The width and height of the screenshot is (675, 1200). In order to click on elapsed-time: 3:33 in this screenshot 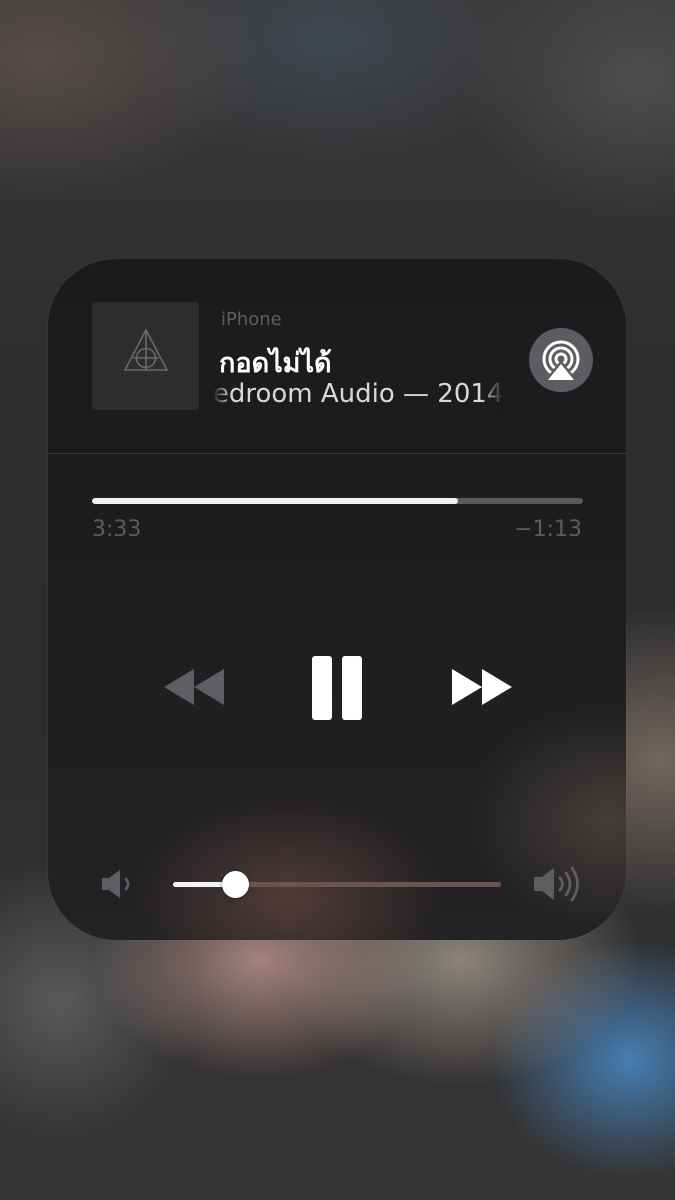, I will do `click(117, 529)`.